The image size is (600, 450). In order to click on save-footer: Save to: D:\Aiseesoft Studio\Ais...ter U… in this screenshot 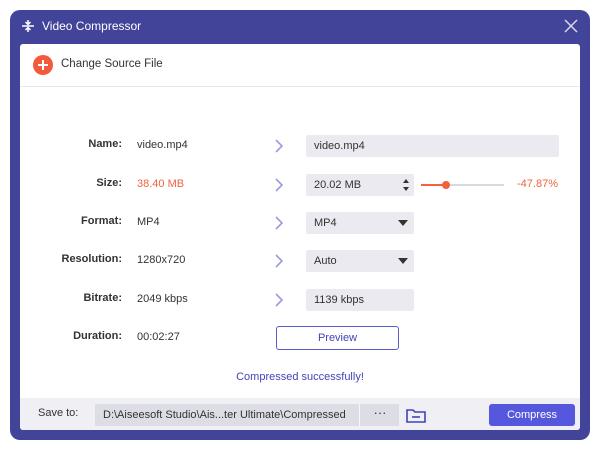, I will do `click(300, 414)`.